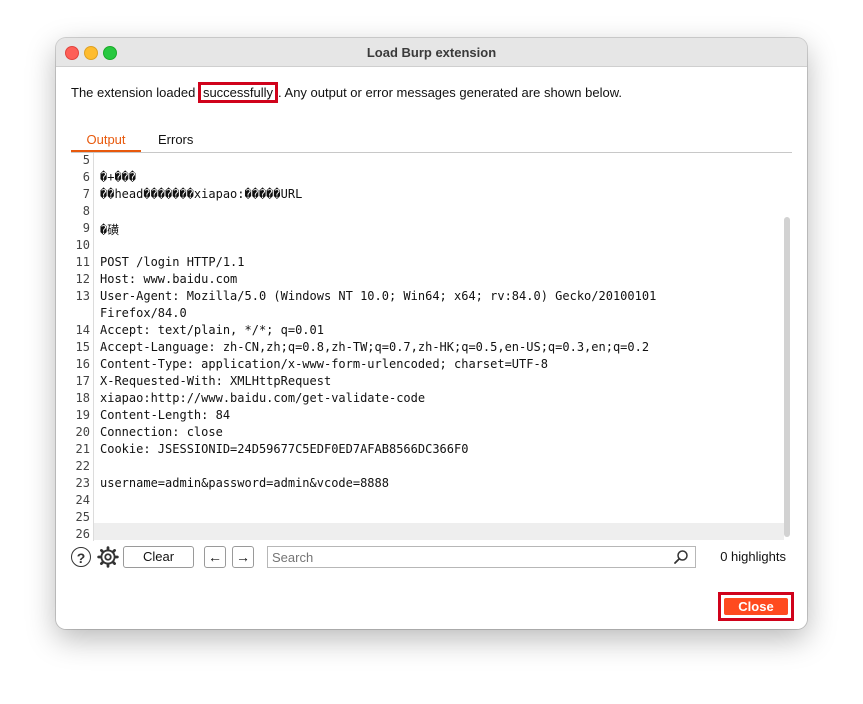 This screenshot has height=704, width=863. I want to click on code-line-text: �磺, so click(110, 230).